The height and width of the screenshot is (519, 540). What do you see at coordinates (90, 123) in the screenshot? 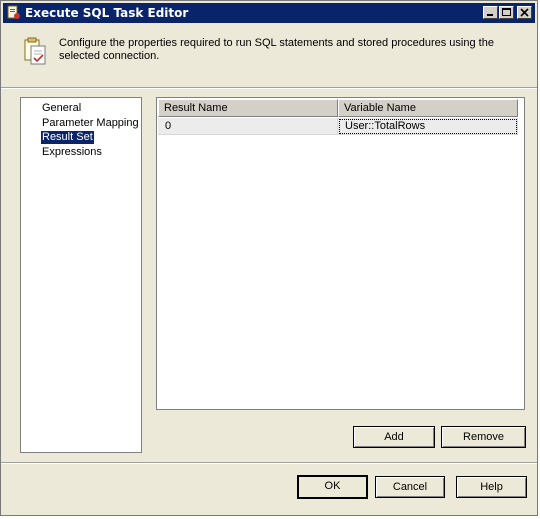
I see `nav-item-parameter-mapping: Parameter Mapping` at bounding box center [90, 123].